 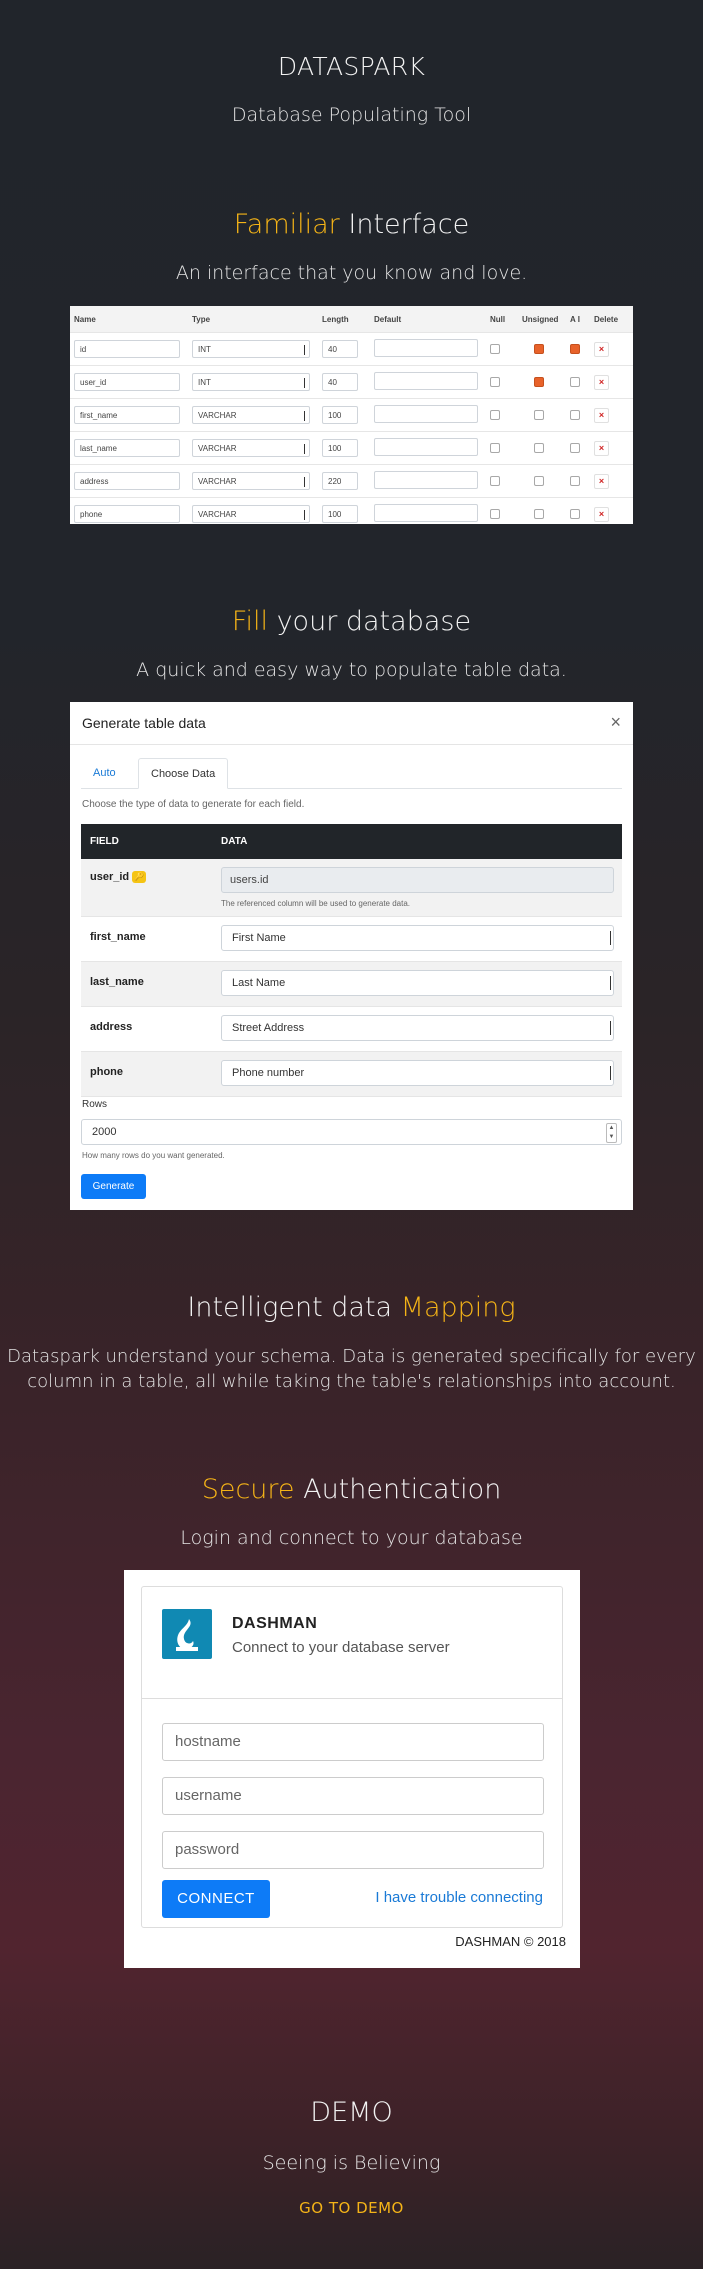 What do you see at coordinates (353, 1850) in the screenshot?
I see `password-input: password` at bounding box center [353, 1850].